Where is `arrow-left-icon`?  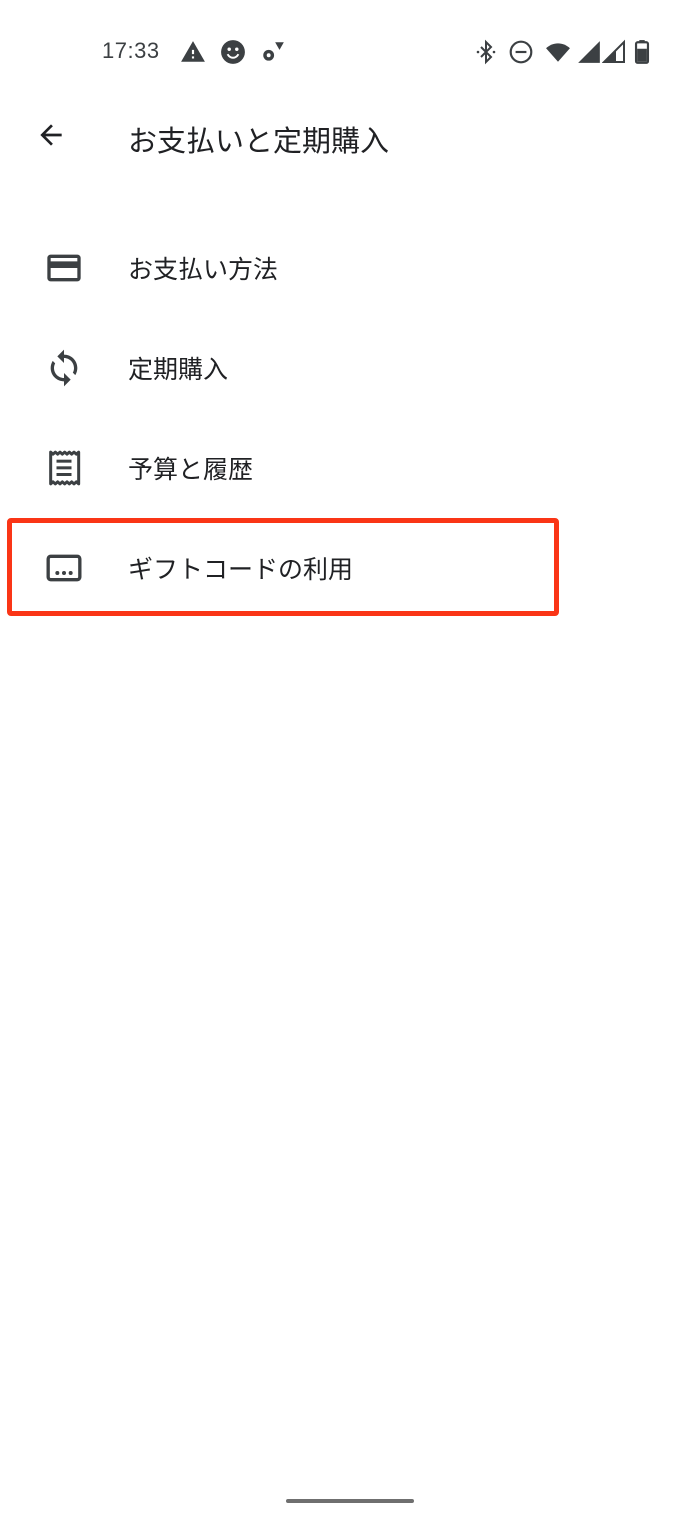 arrow-left-icon is located at coordinates (51, 137).